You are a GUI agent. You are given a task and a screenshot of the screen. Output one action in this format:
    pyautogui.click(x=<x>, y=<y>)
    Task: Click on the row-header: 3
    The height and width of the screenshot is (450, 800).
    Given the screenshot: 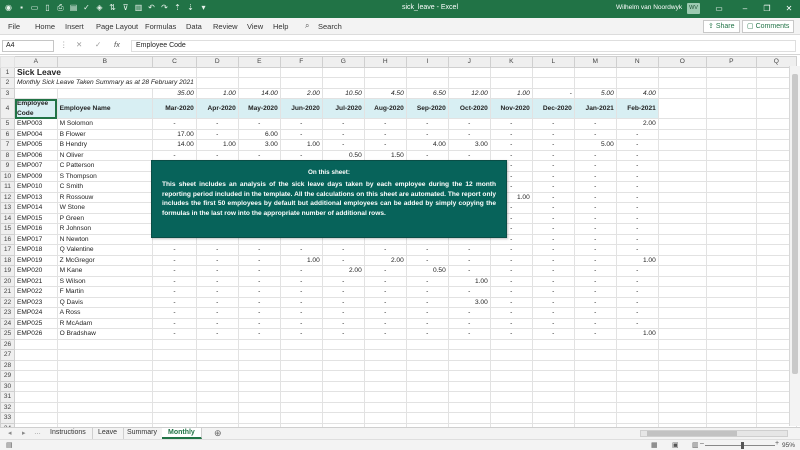 What is the action you would take?
    pyautogui.click(x=7, y=93)
    